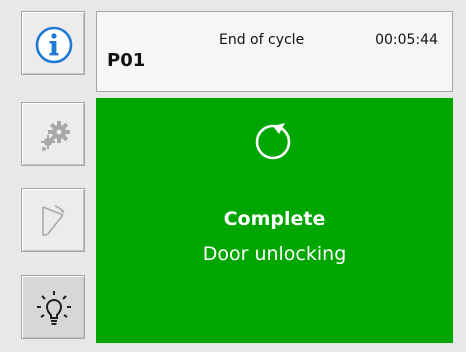 Image resolution: width=466 pixels, height=352 pixels. Describe the element at coordinates (262, 40) in the screenshot. I see `cycle-phase-label: End of cycle` at that location.